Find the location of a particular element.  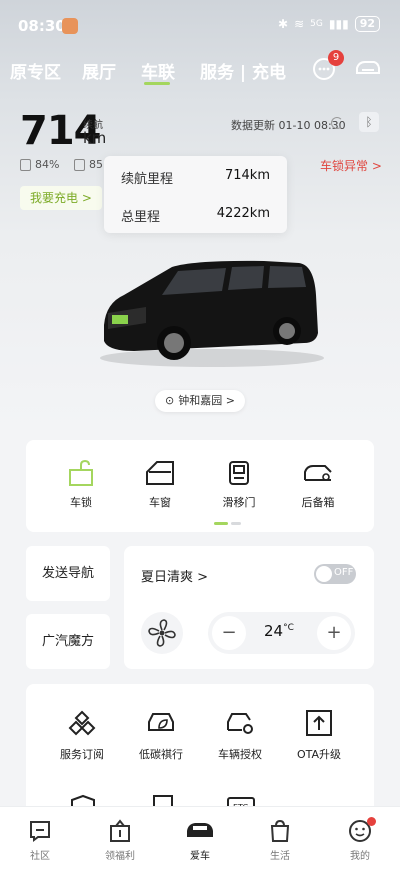

vehicle-switch-icon is located at coordinates (368, 69).